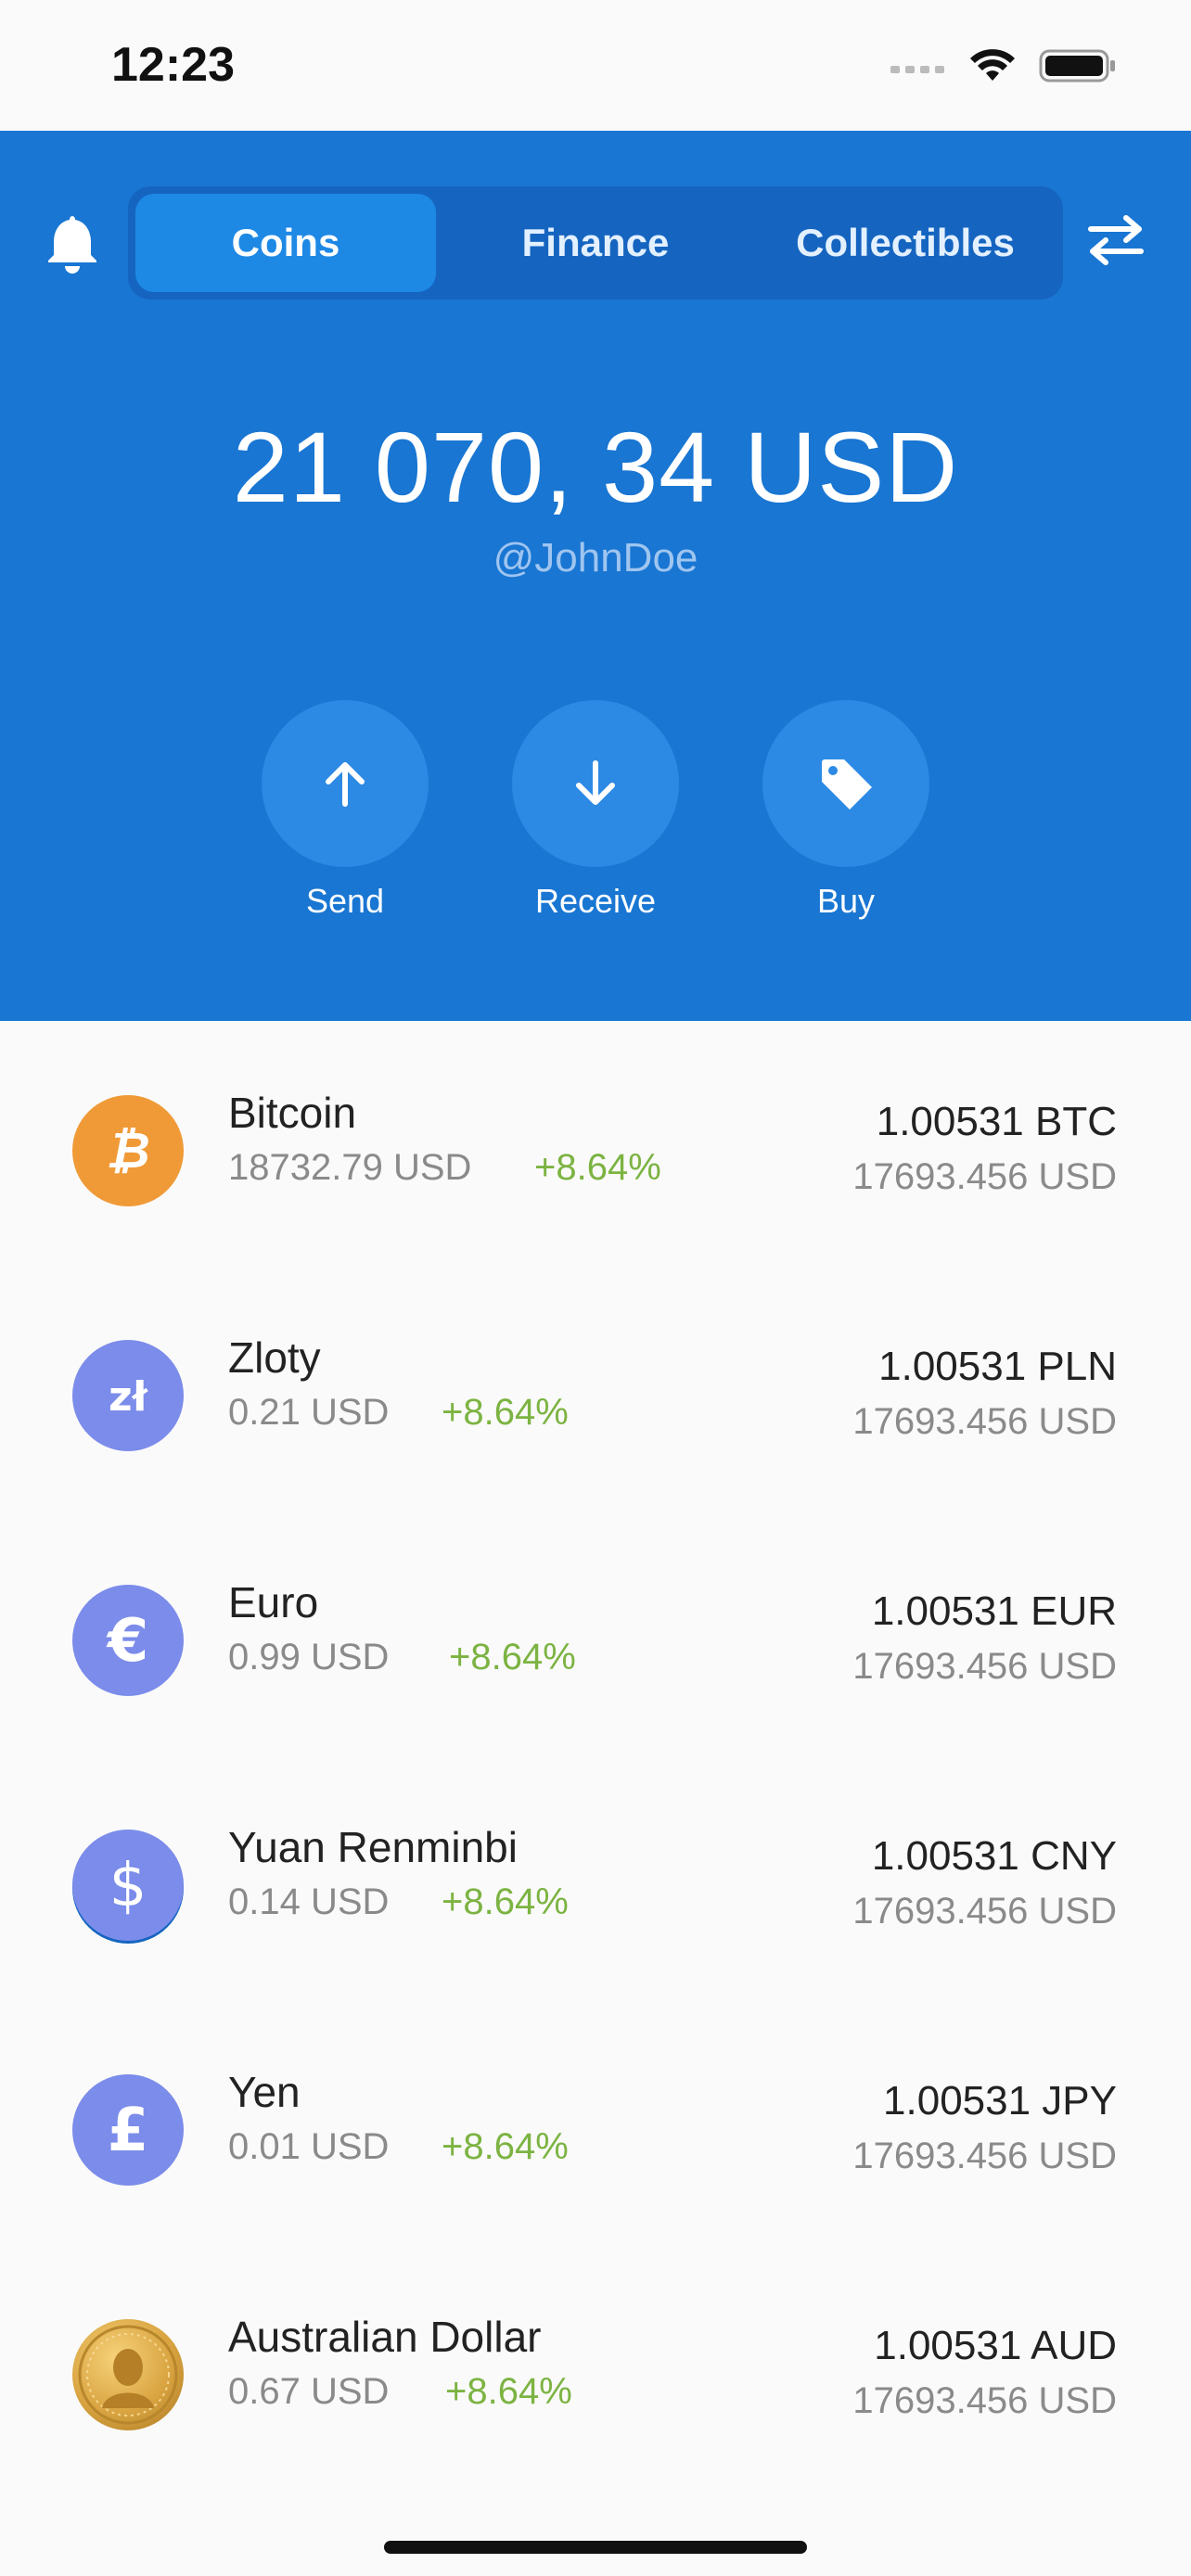 Image resolution: width=1191 pixels, height=2576 pixels. Describe the element at coordinates (595, 66) in the screenshot. I see `status-bar: 12:23` at that location.